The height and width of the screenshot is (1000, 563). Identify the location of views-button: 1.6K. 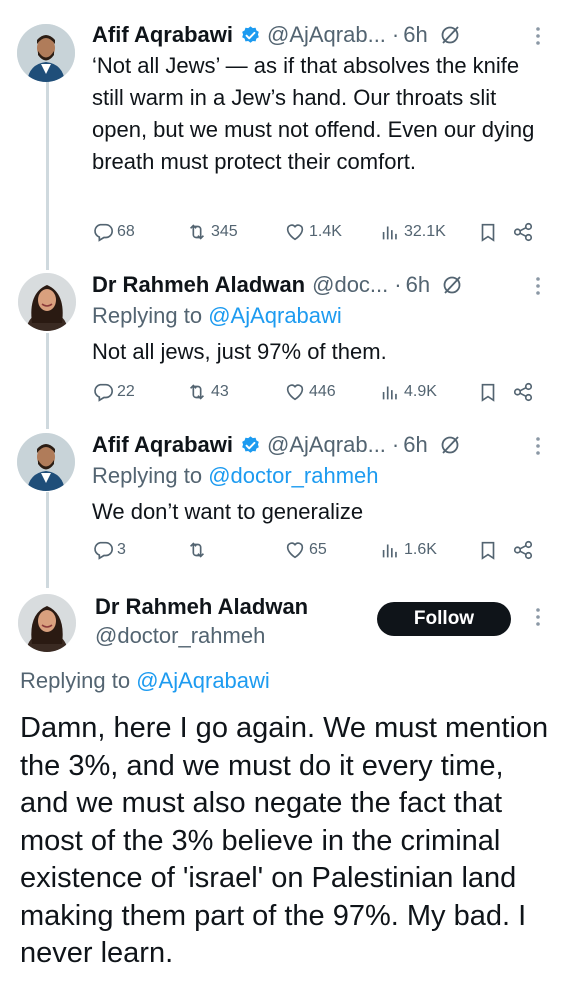
(408, 550).